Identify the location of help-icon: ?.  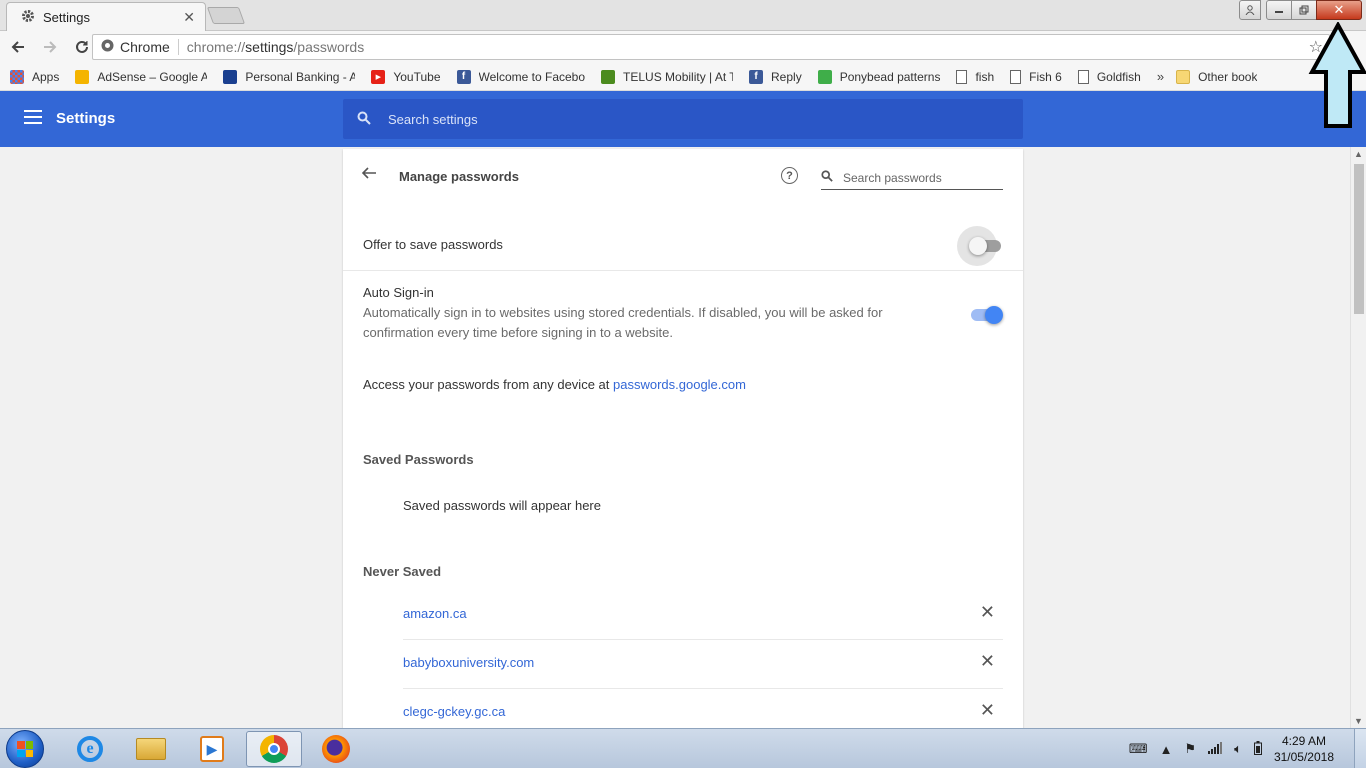
(789, 175).